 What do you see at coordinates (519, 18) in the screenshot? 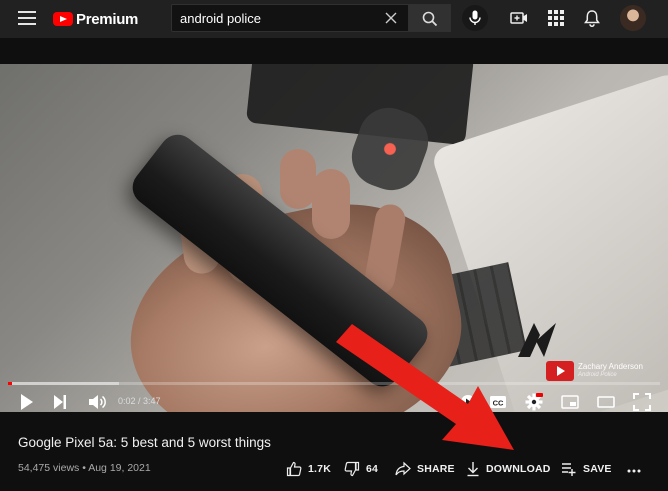
I see `create-video-icon` at bounding box center [519, 18].